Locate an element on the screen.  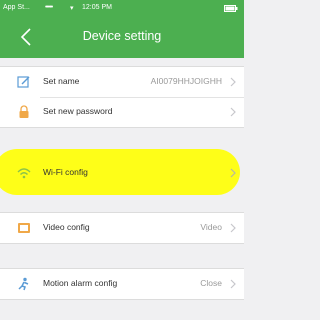
settings-group-video: Video config Video is located at coordinates (122, 228).